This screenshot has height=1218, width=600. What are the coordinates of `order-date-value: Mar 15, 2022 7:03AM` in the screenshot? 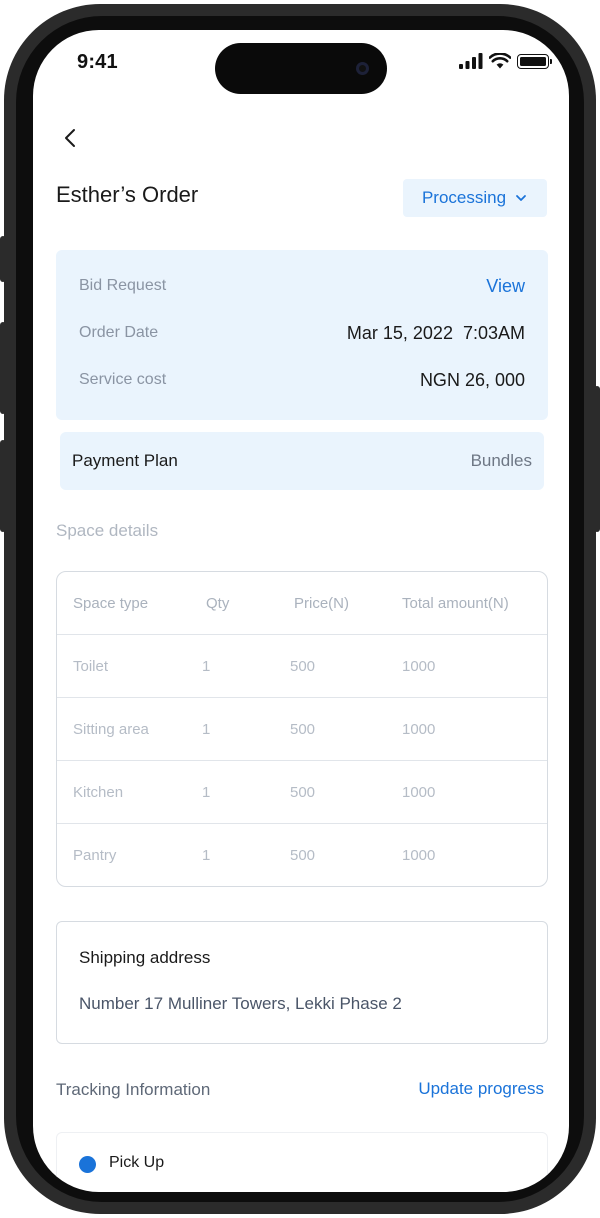 It's located at (435, 332).